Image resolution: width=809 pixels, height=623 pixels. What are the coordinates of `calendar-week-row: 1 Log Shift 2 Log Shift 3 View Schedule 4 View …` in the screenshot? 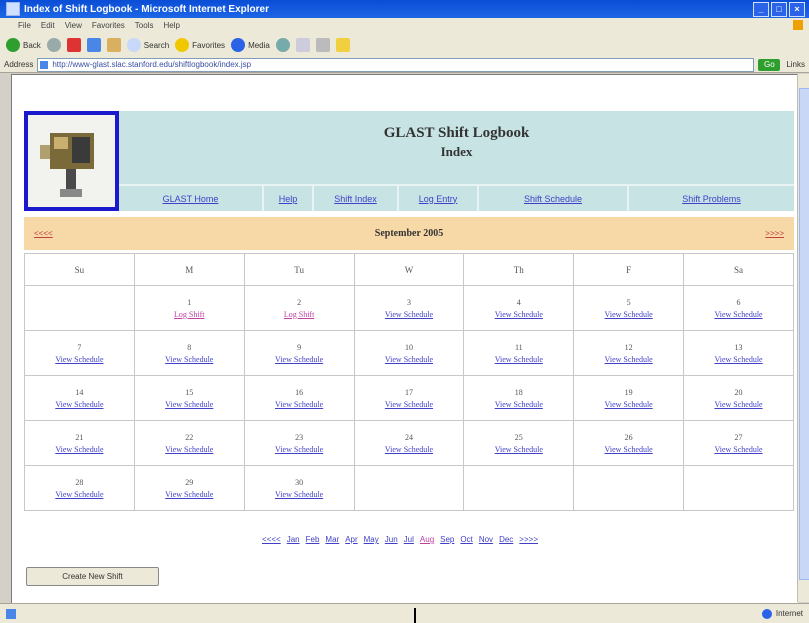 It's located at (409, 308).